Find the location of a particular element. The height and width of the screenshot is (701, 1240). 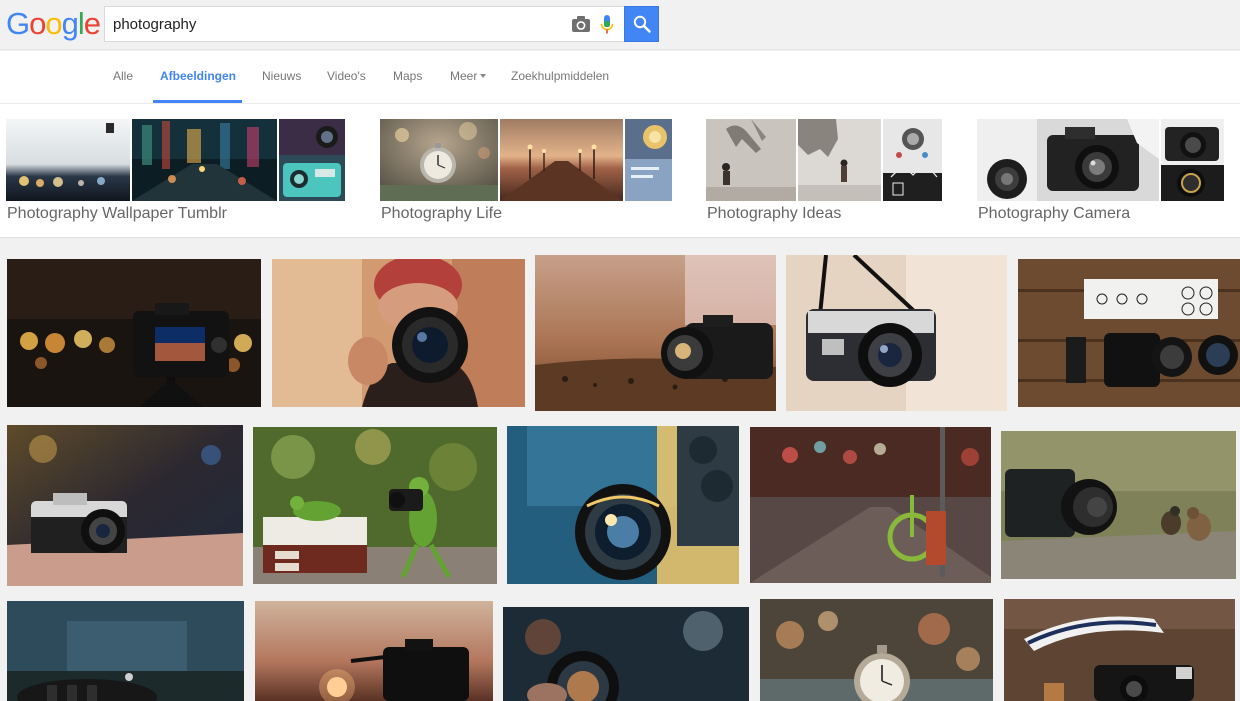

top-bar: Google is located at coordinates (620, 25).